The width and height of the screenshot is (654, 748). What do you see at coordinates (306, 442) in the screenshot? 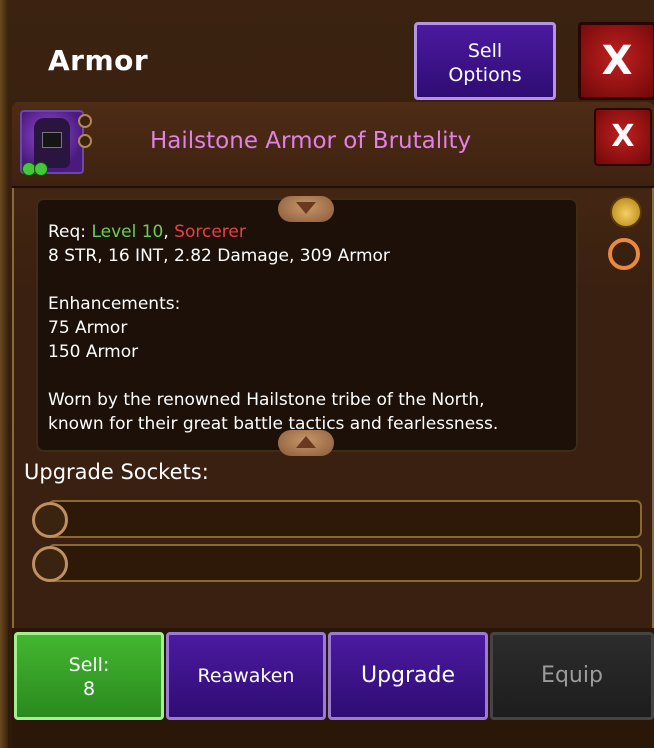
I see `chevron-up-icon` at bounding box center [306, 442].